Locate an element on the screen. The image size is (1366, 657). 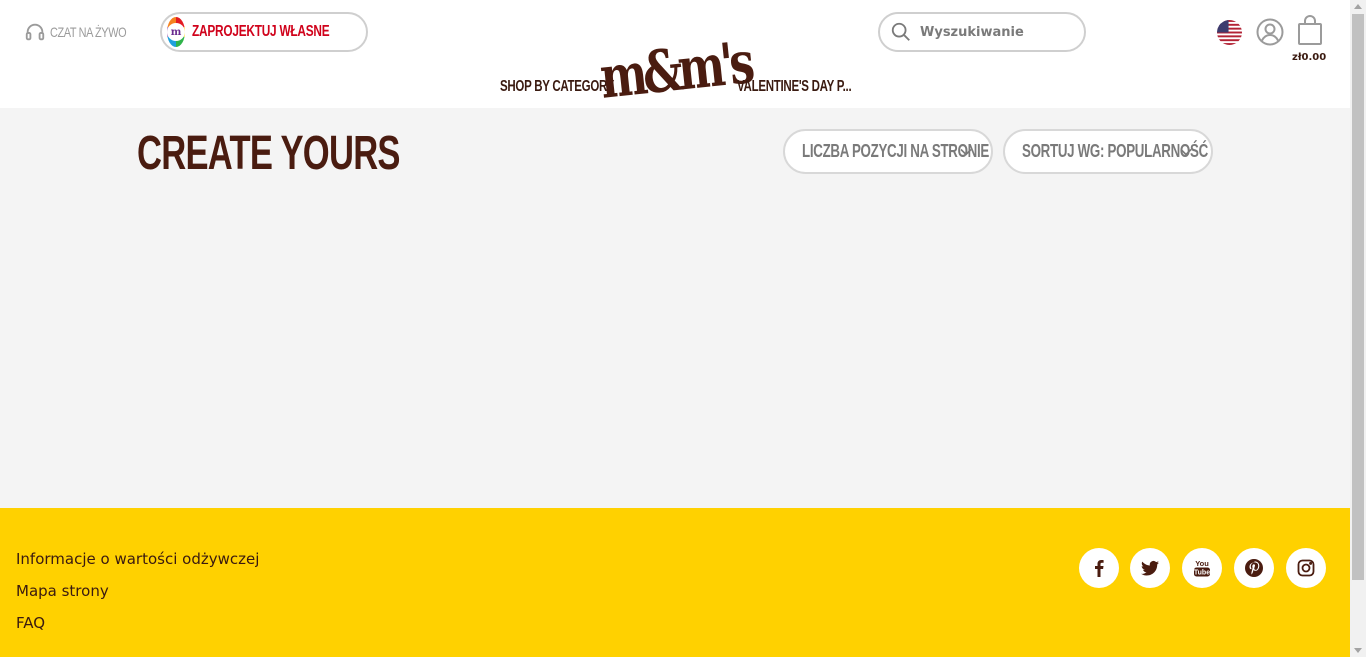
pinterest-button is located at coordinates (1254, 568).